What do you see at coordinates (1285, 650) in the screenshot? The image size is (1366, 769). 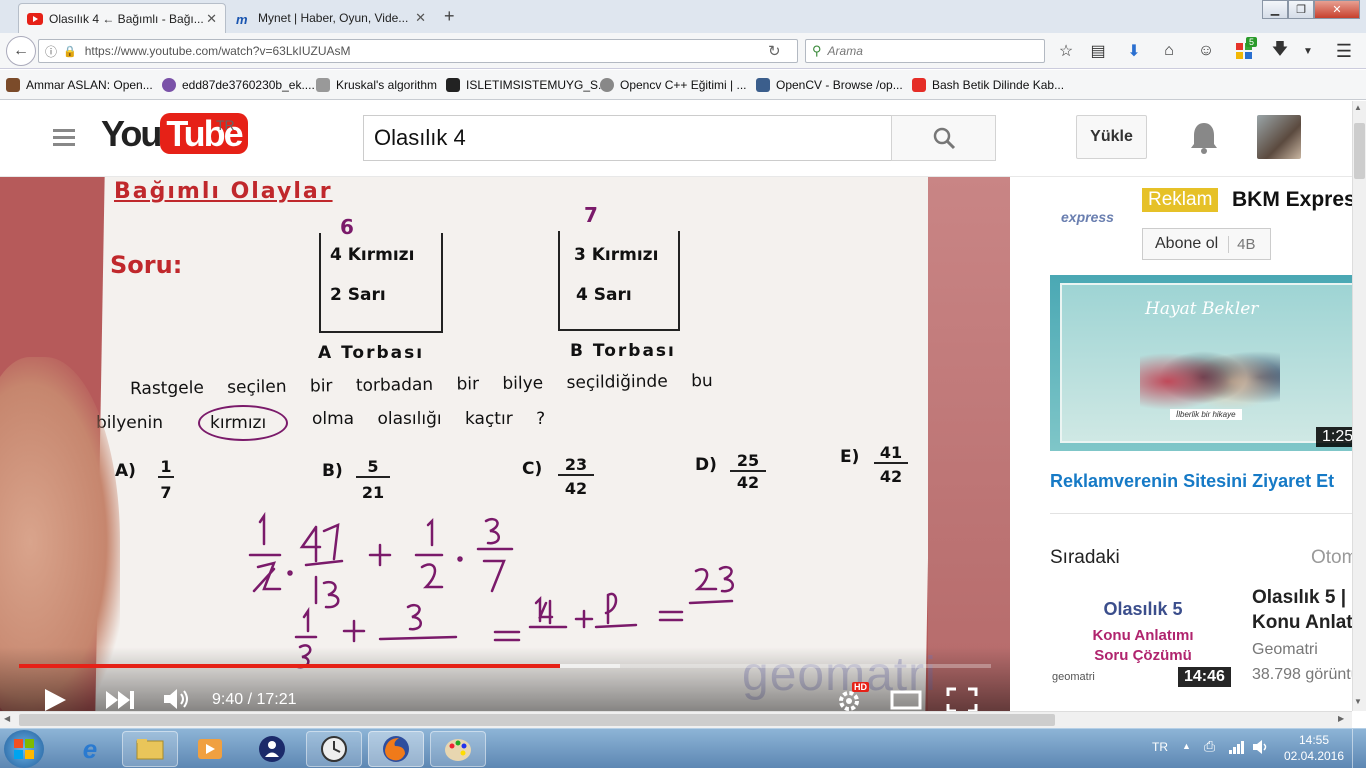 I see `next-video-channel: Geomatri` at bounding box center [1285, 650].